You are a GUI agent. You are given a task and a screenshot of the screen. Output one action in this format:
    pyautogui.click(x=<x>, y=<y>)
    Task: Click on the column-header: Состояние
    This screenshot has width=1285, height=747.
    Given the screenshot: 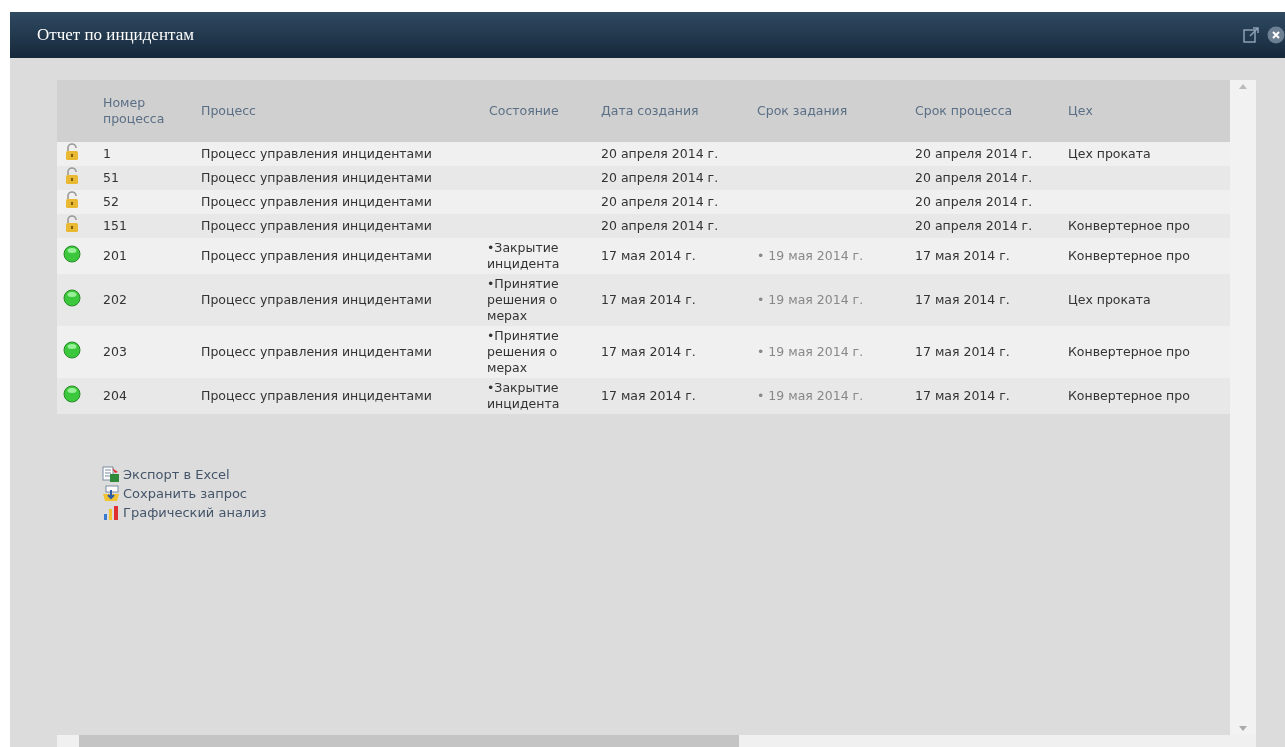 What is the action you would take?
    pyautogui.click(x=539, y=111)
    